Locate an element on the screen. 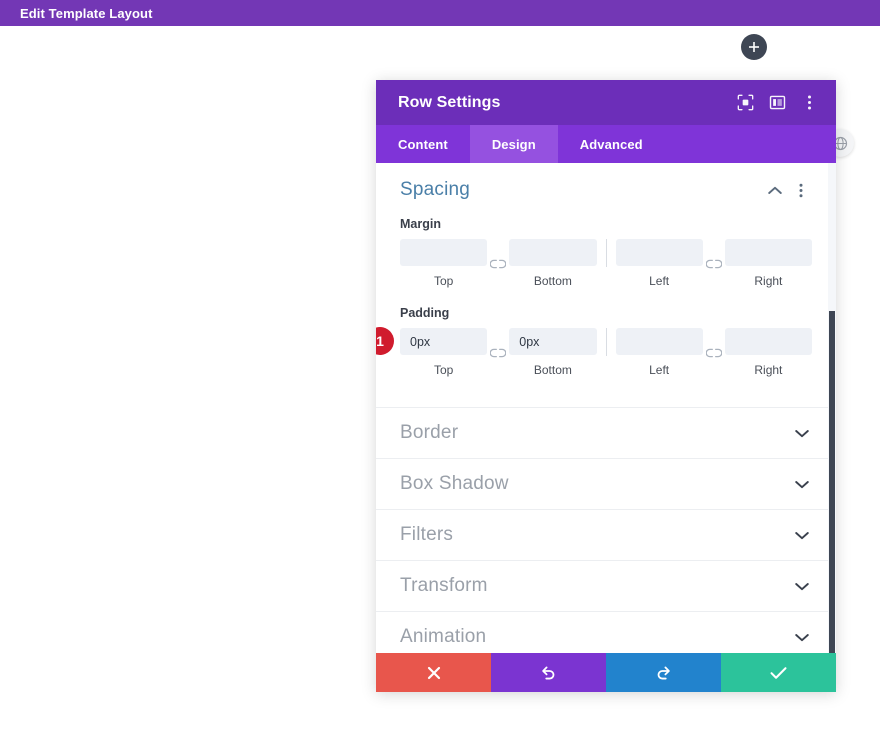 Image resolution: width=880 pixels, height=733 pixels. spacing-menu-button is located at coordinates (801, 190).